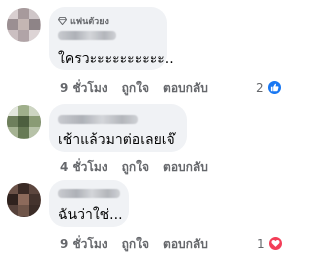 The width and height of the screenshot is (320, 258). I want to click on diamond-icon, so click(62, 21).